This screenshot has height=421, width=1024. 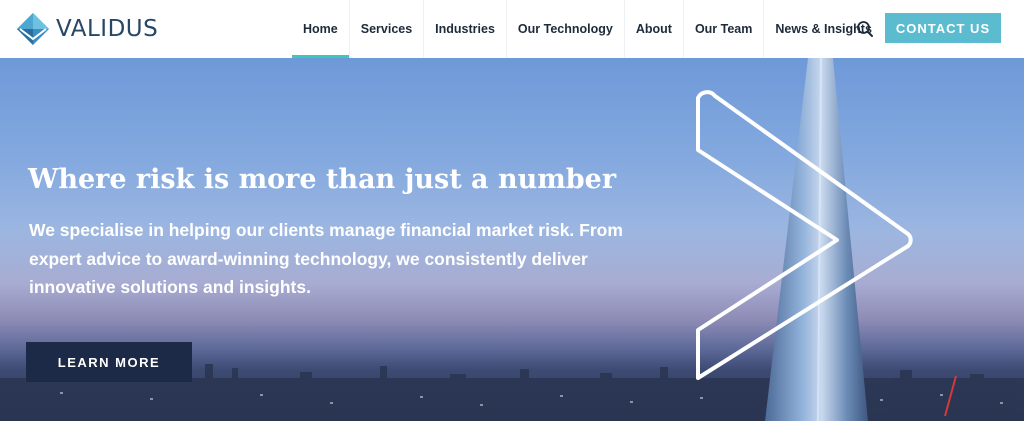 I want to click on search-icon, so click(x=865, y=29).